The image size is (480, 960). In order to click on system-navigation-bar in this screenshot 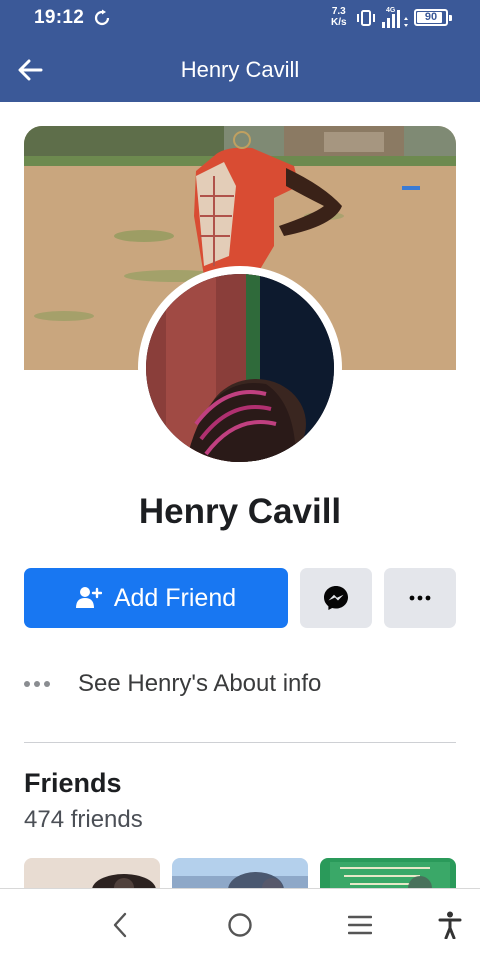, I will do `click(240, 924)`.